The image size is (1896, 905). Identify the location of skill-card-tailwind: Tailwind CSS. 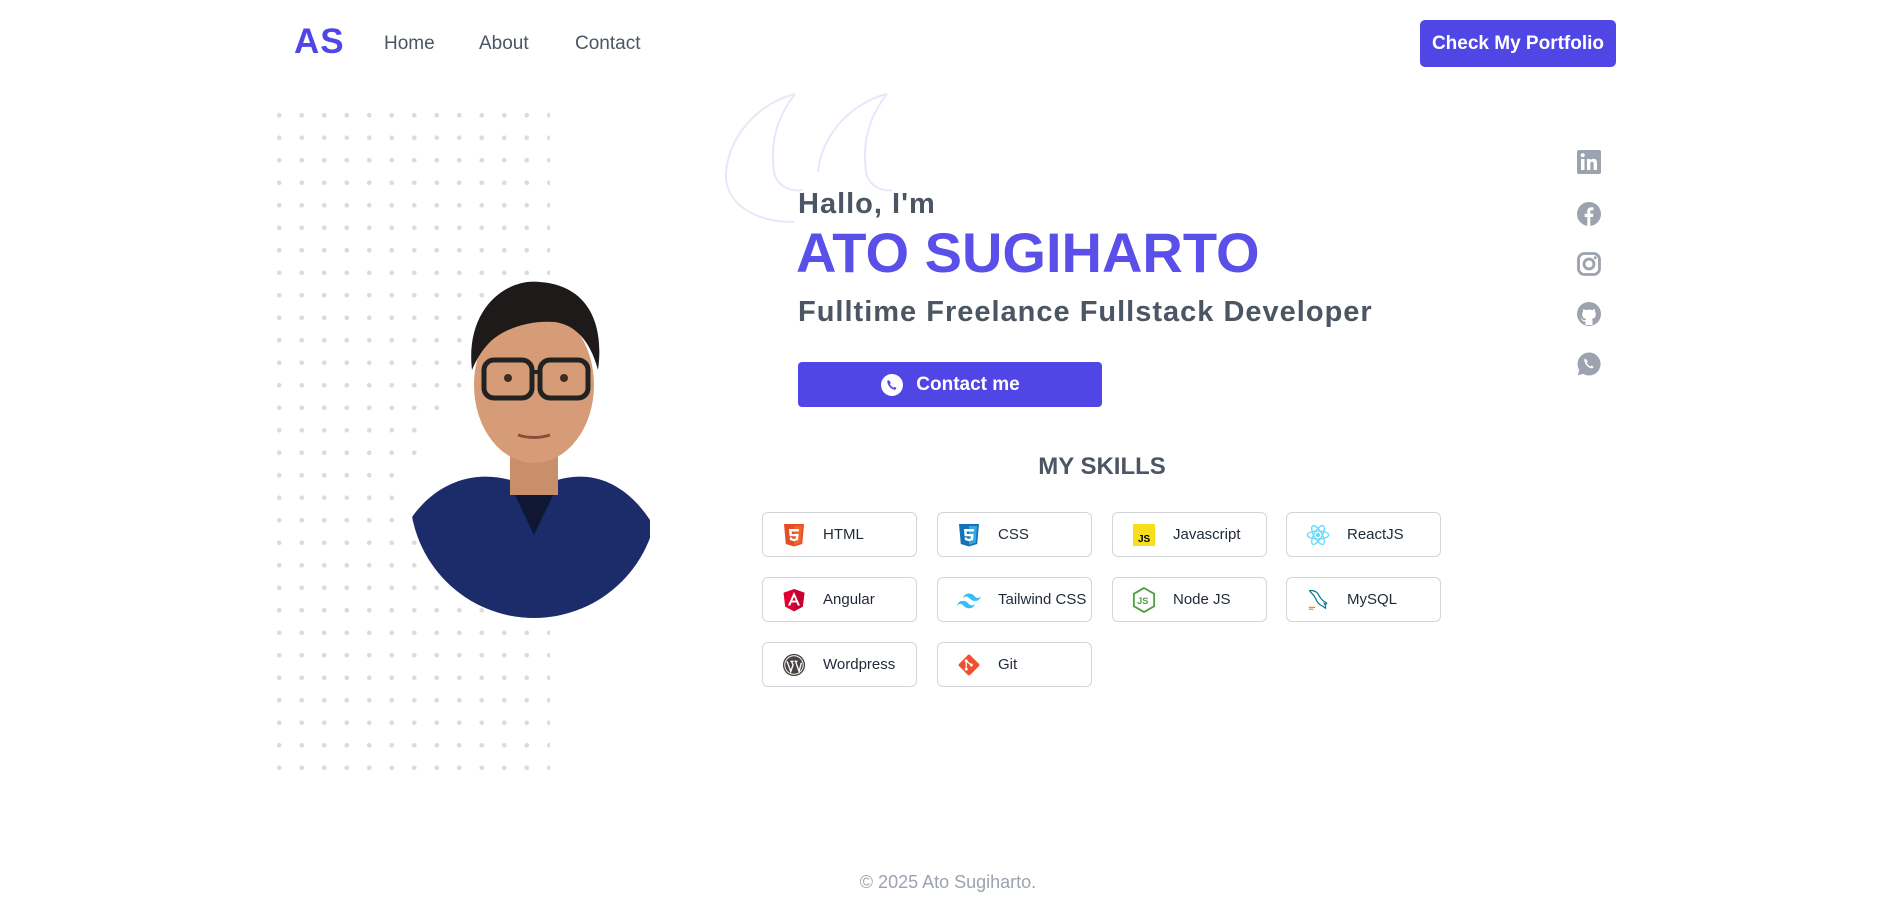
(1014, 599).